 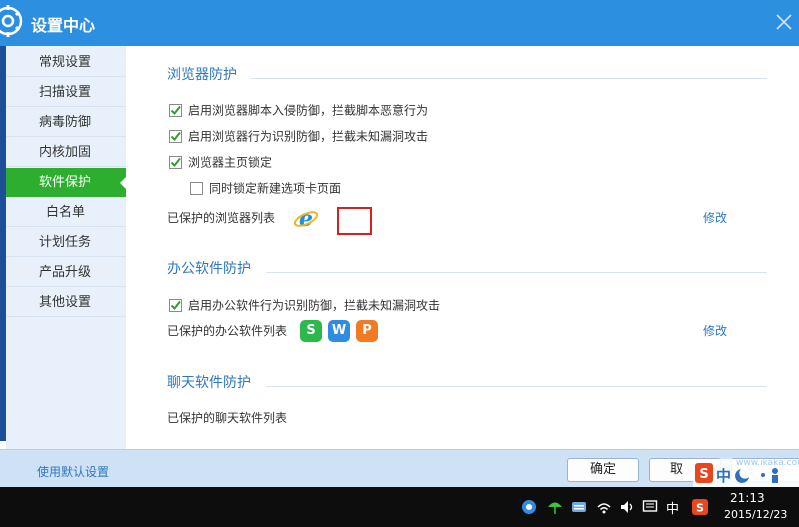 I want to click on option-label: 启用浏览器行为识别防御，拦截未知漏洞攻击, so click(x=308, y=136).